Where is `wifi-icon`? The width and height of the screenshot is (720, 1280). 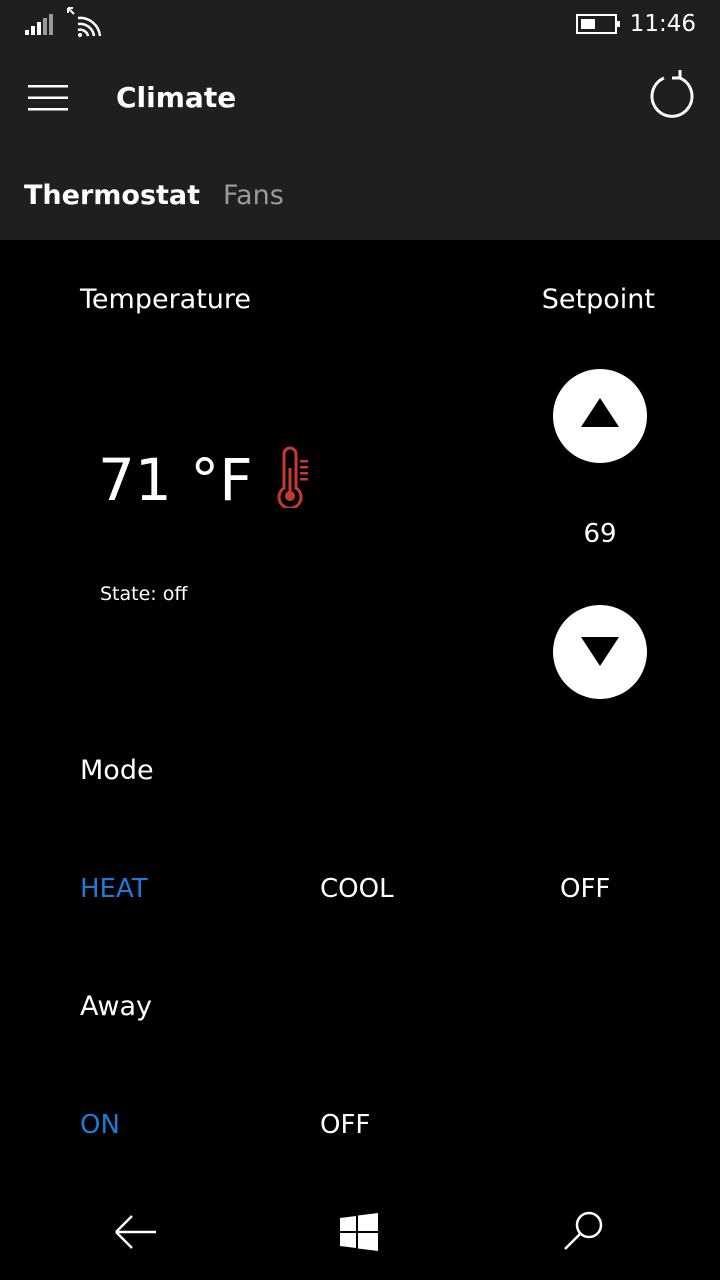 wifi-icon is located at coordinates (84, 22).